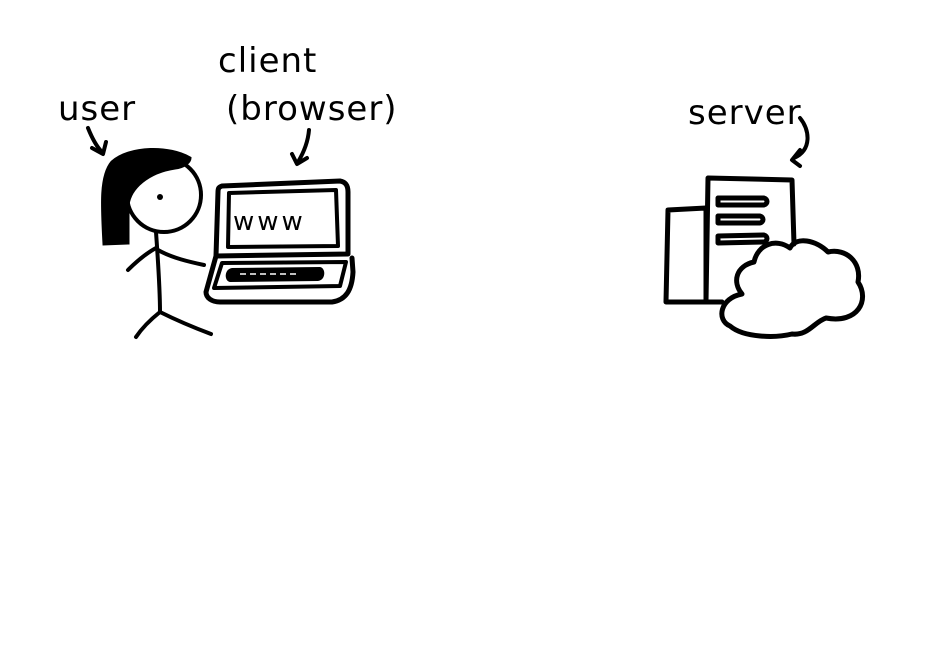  I want to click on client-arrow, so click(300, 147).